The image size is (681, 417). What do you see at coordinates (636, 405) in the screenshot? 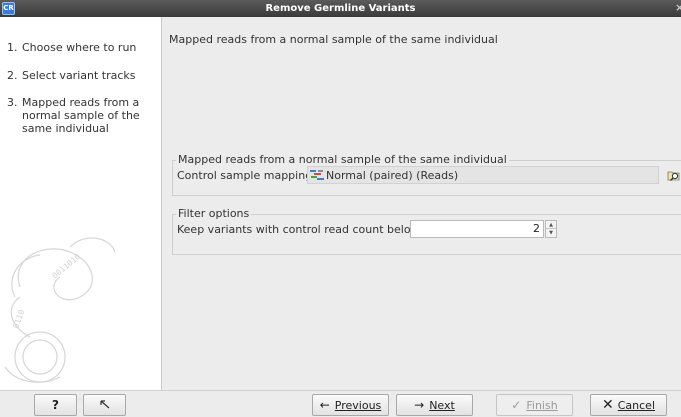
I see `cancel-label: Cancel` at bounding box center [636, 405].